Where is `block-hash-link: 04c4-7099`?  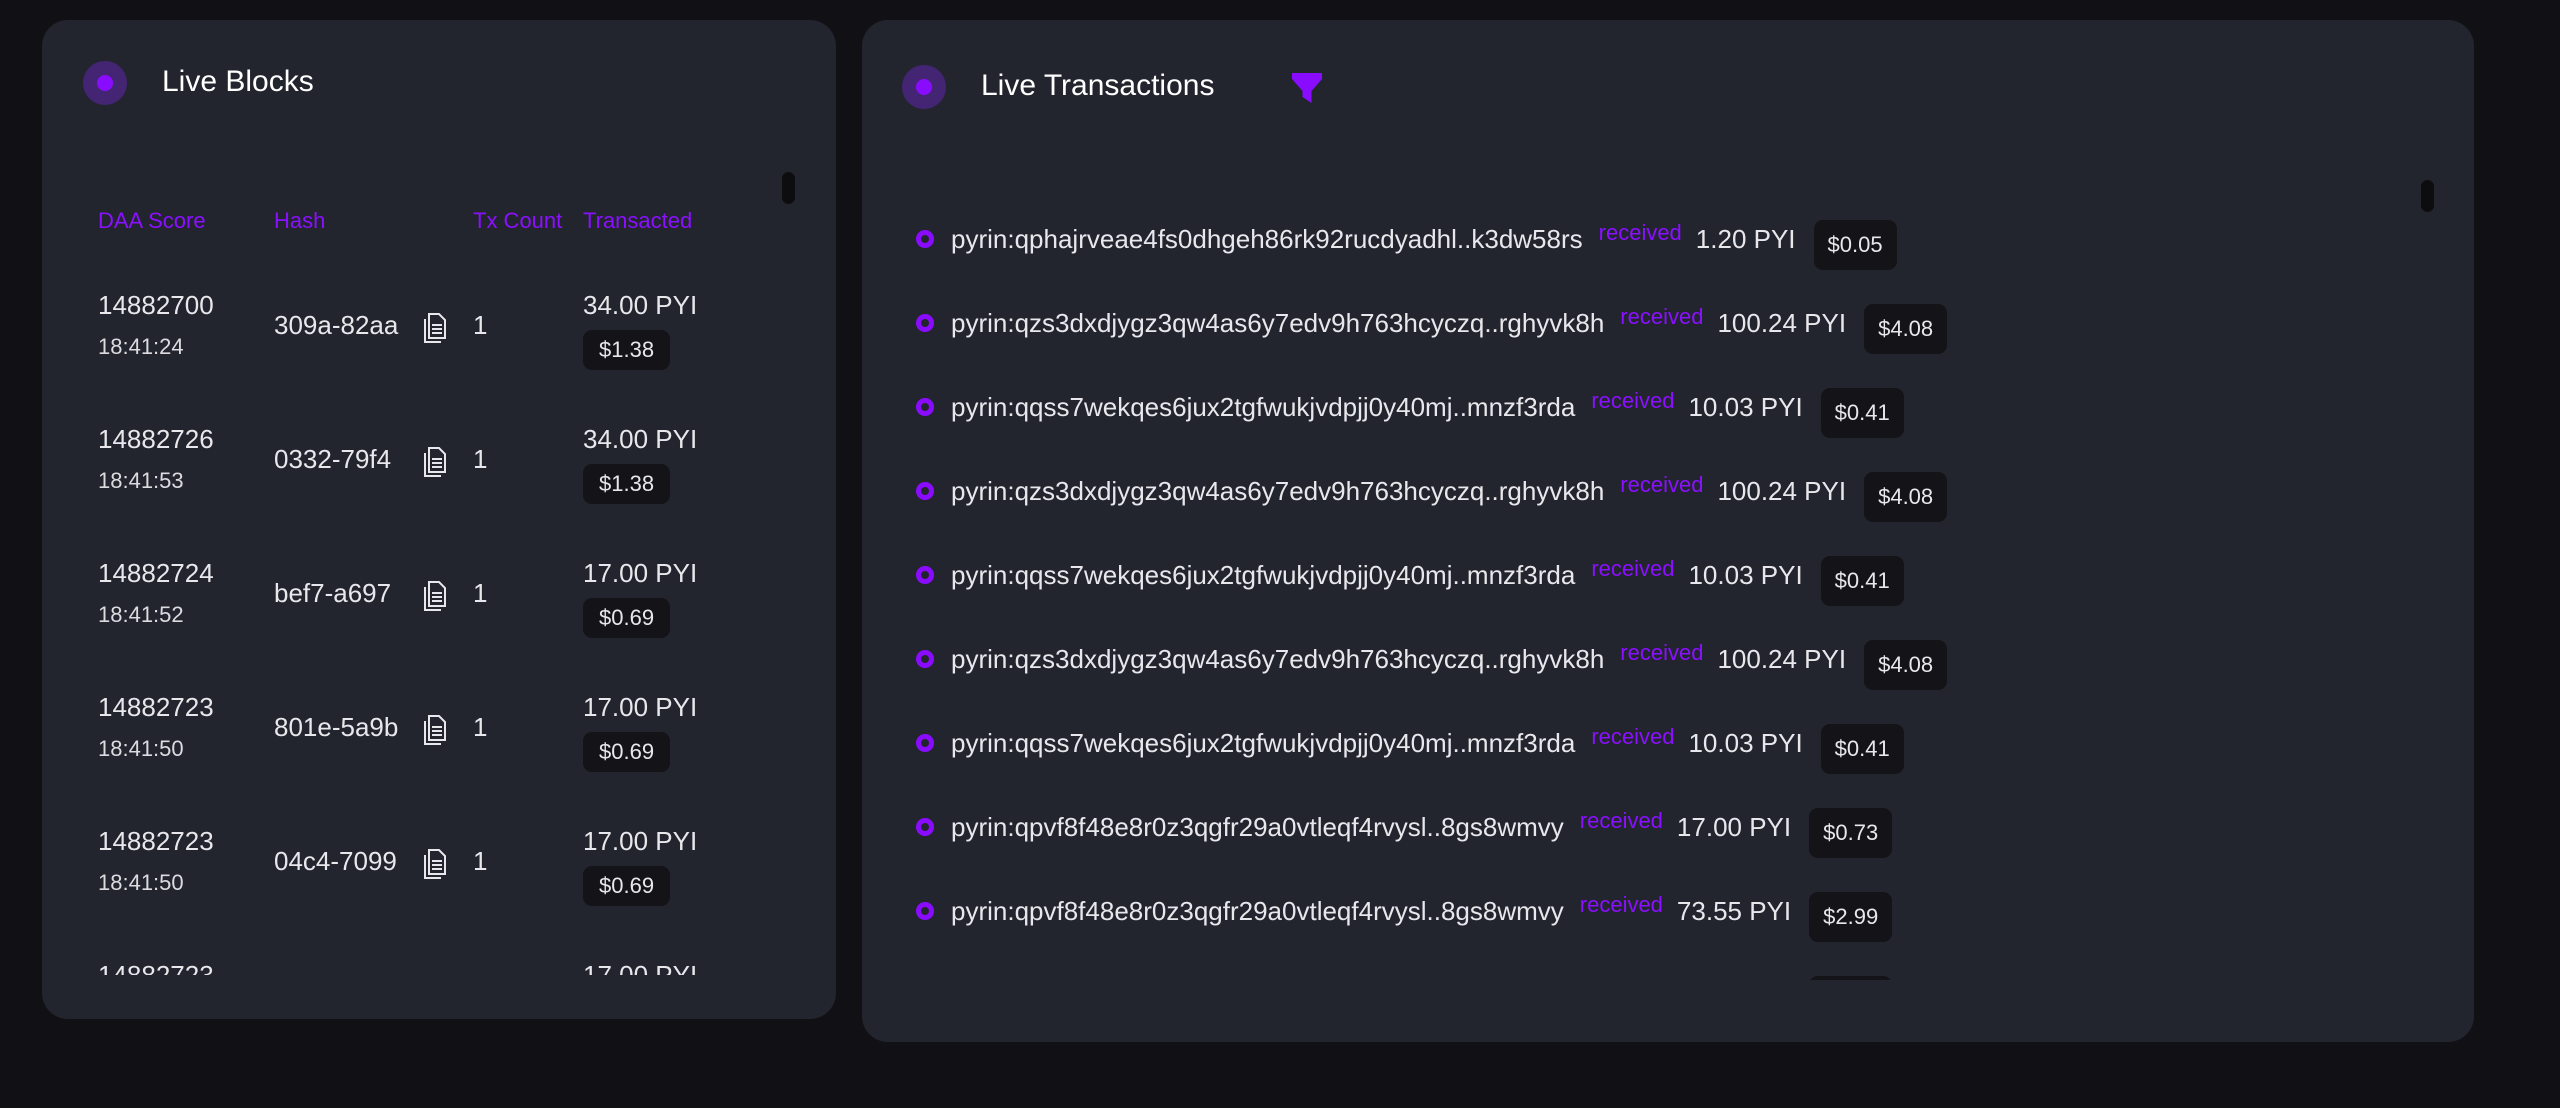
block-hash-link: 04c4-7099 is located at coordinates (335, 861).